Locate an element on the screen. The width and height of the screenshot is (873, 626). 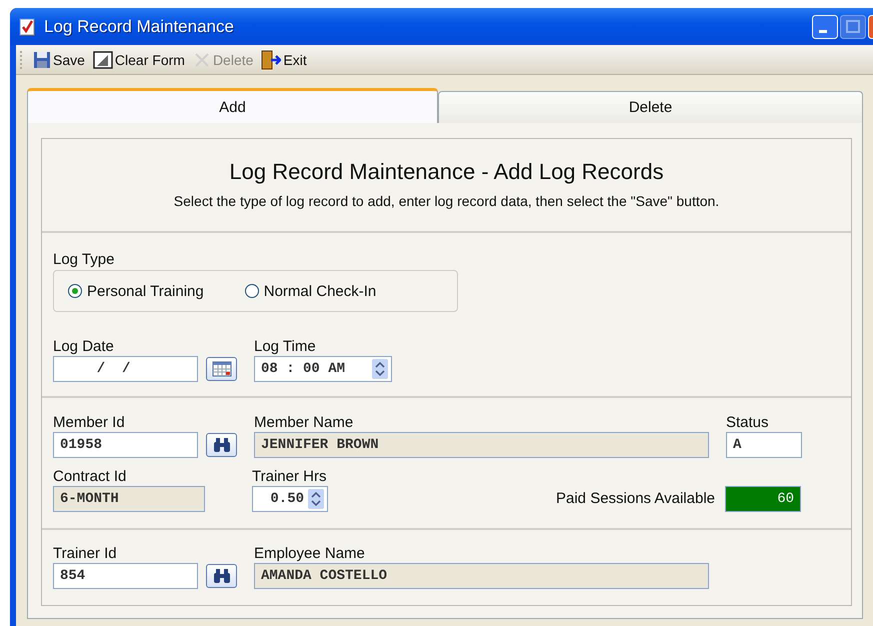
member-name-field: JENNIFER BROWN is located at coordinates (481, 445).